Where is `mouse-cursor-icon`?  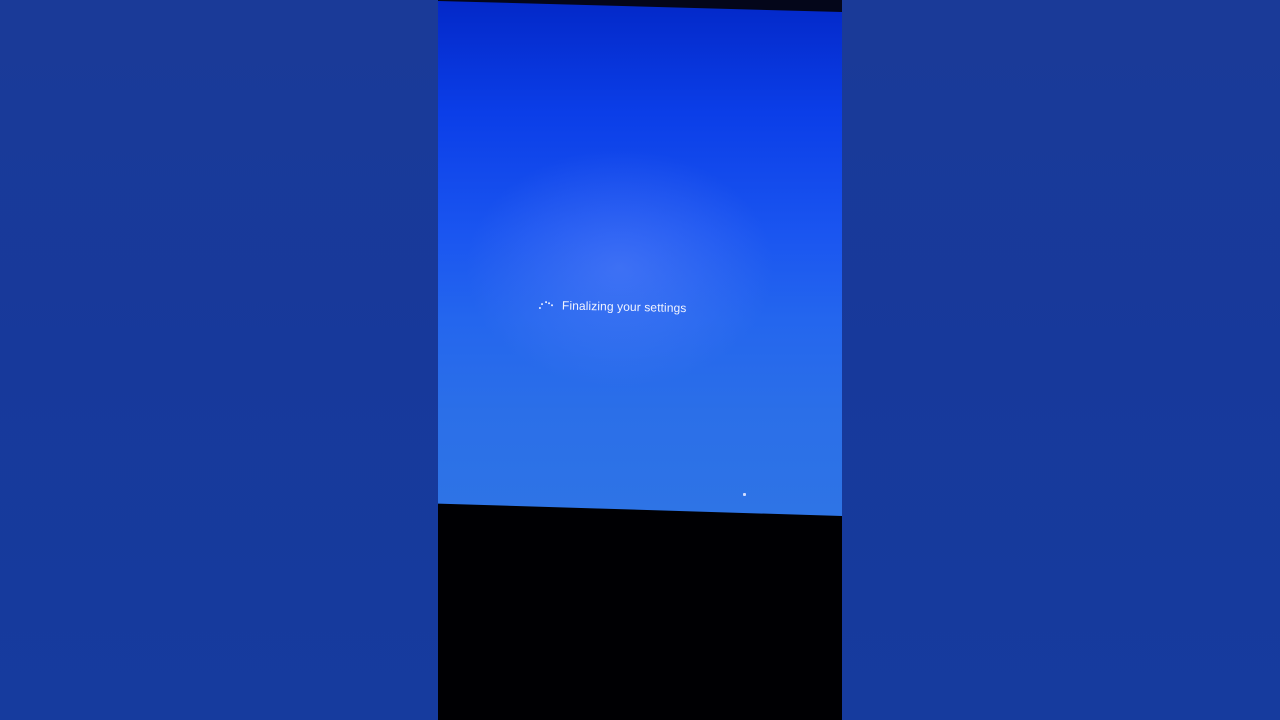 mouse-cursor-icon is located at coordinates (744, 494).